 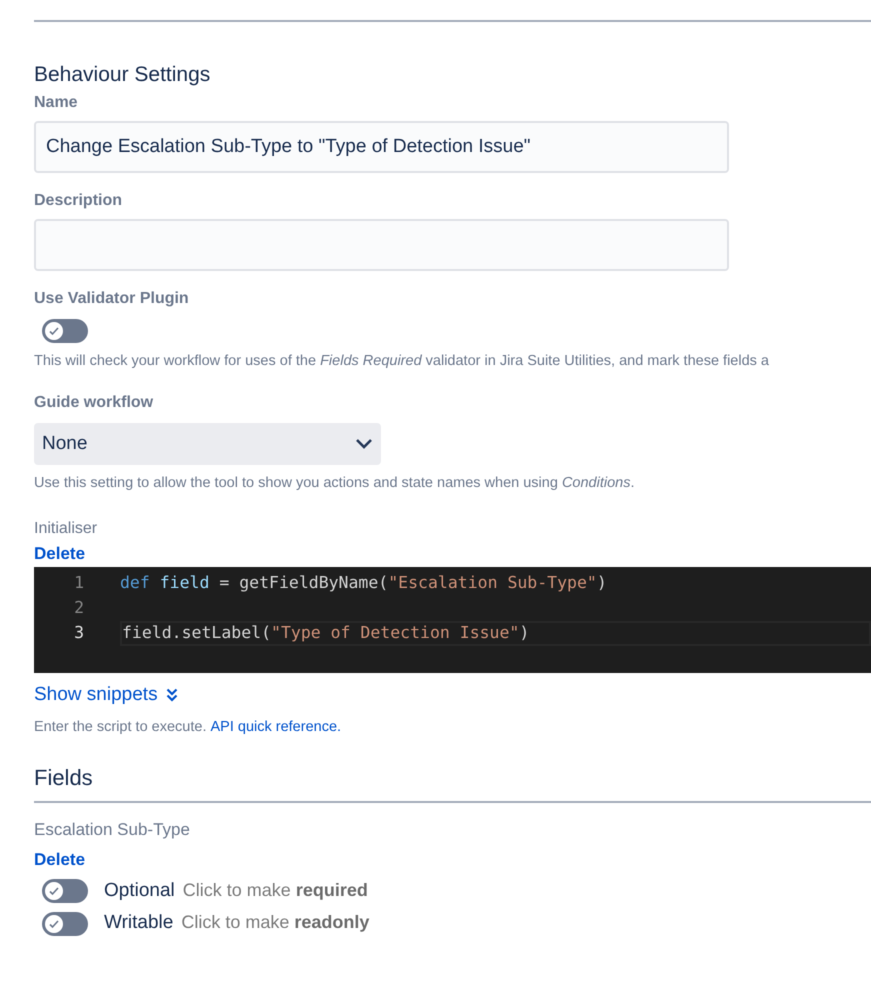 I want to click on chevron-down-icon, so click(x=364, y=444).